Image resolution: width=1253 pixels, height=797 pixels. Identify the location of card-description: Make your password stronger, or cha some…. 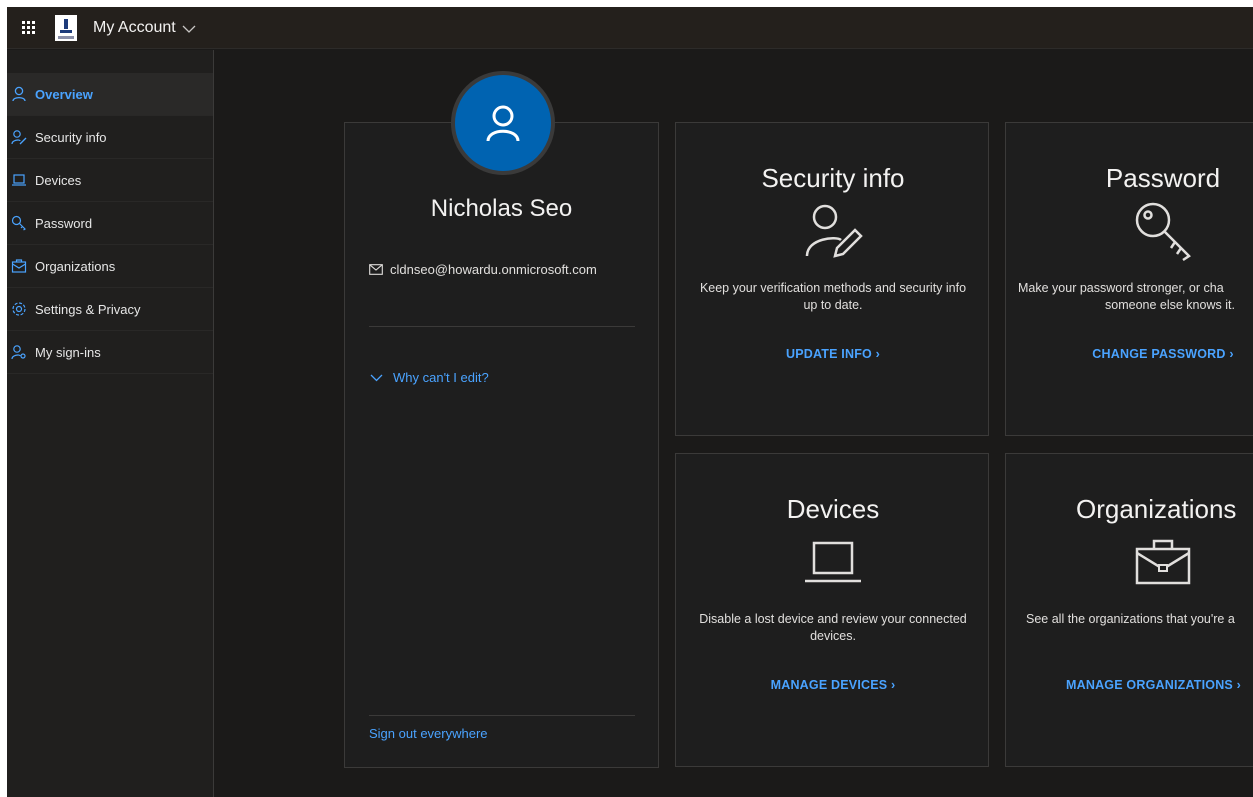
(1126, 297).